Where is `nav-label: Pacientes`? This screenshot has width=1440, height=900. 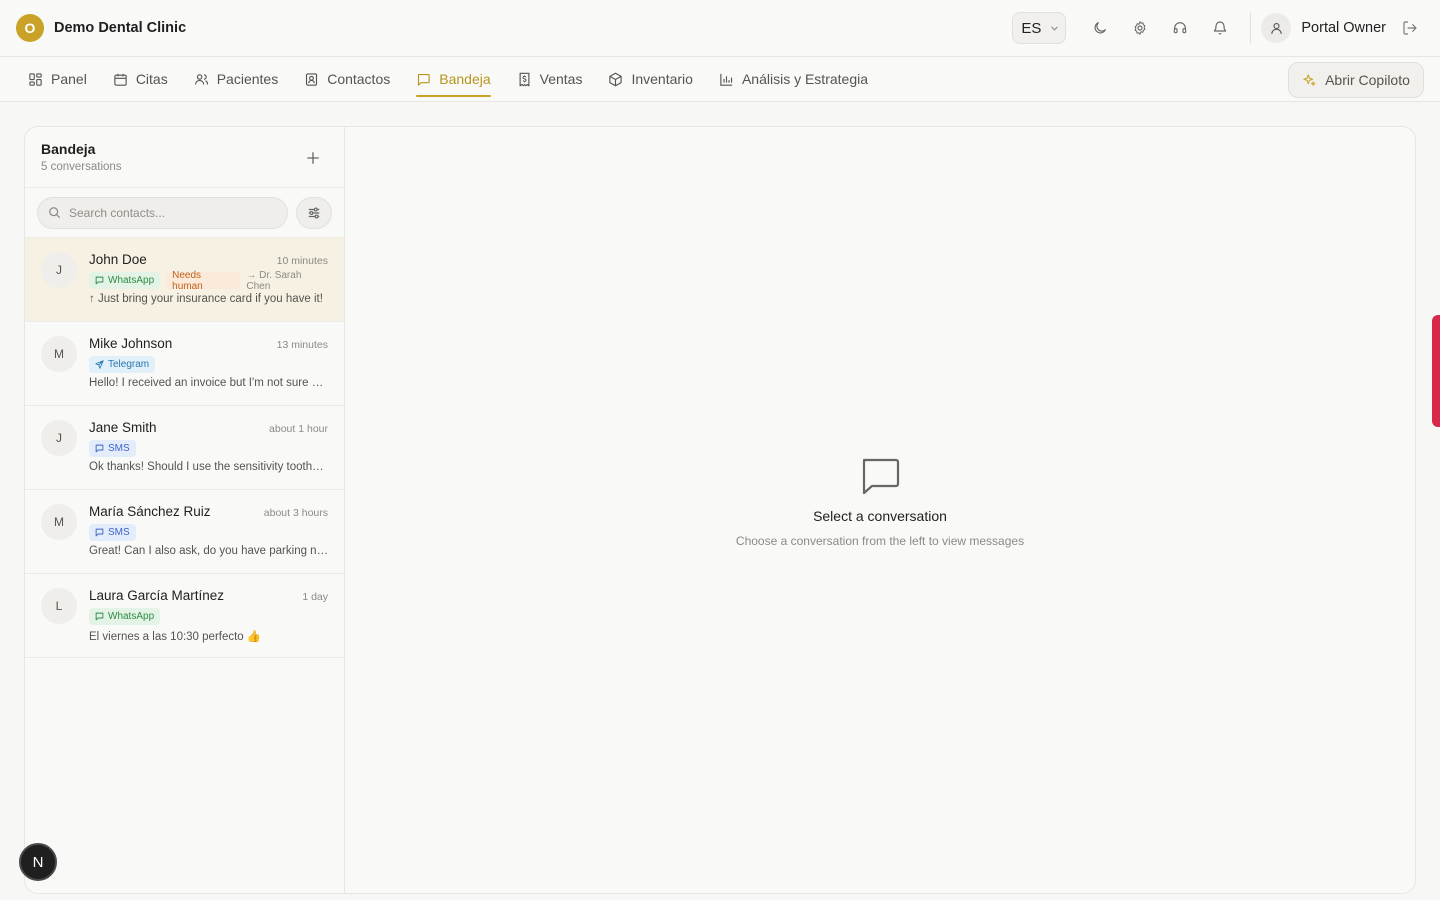
nav-label: Pacientes is located at coordinates (247, 79).